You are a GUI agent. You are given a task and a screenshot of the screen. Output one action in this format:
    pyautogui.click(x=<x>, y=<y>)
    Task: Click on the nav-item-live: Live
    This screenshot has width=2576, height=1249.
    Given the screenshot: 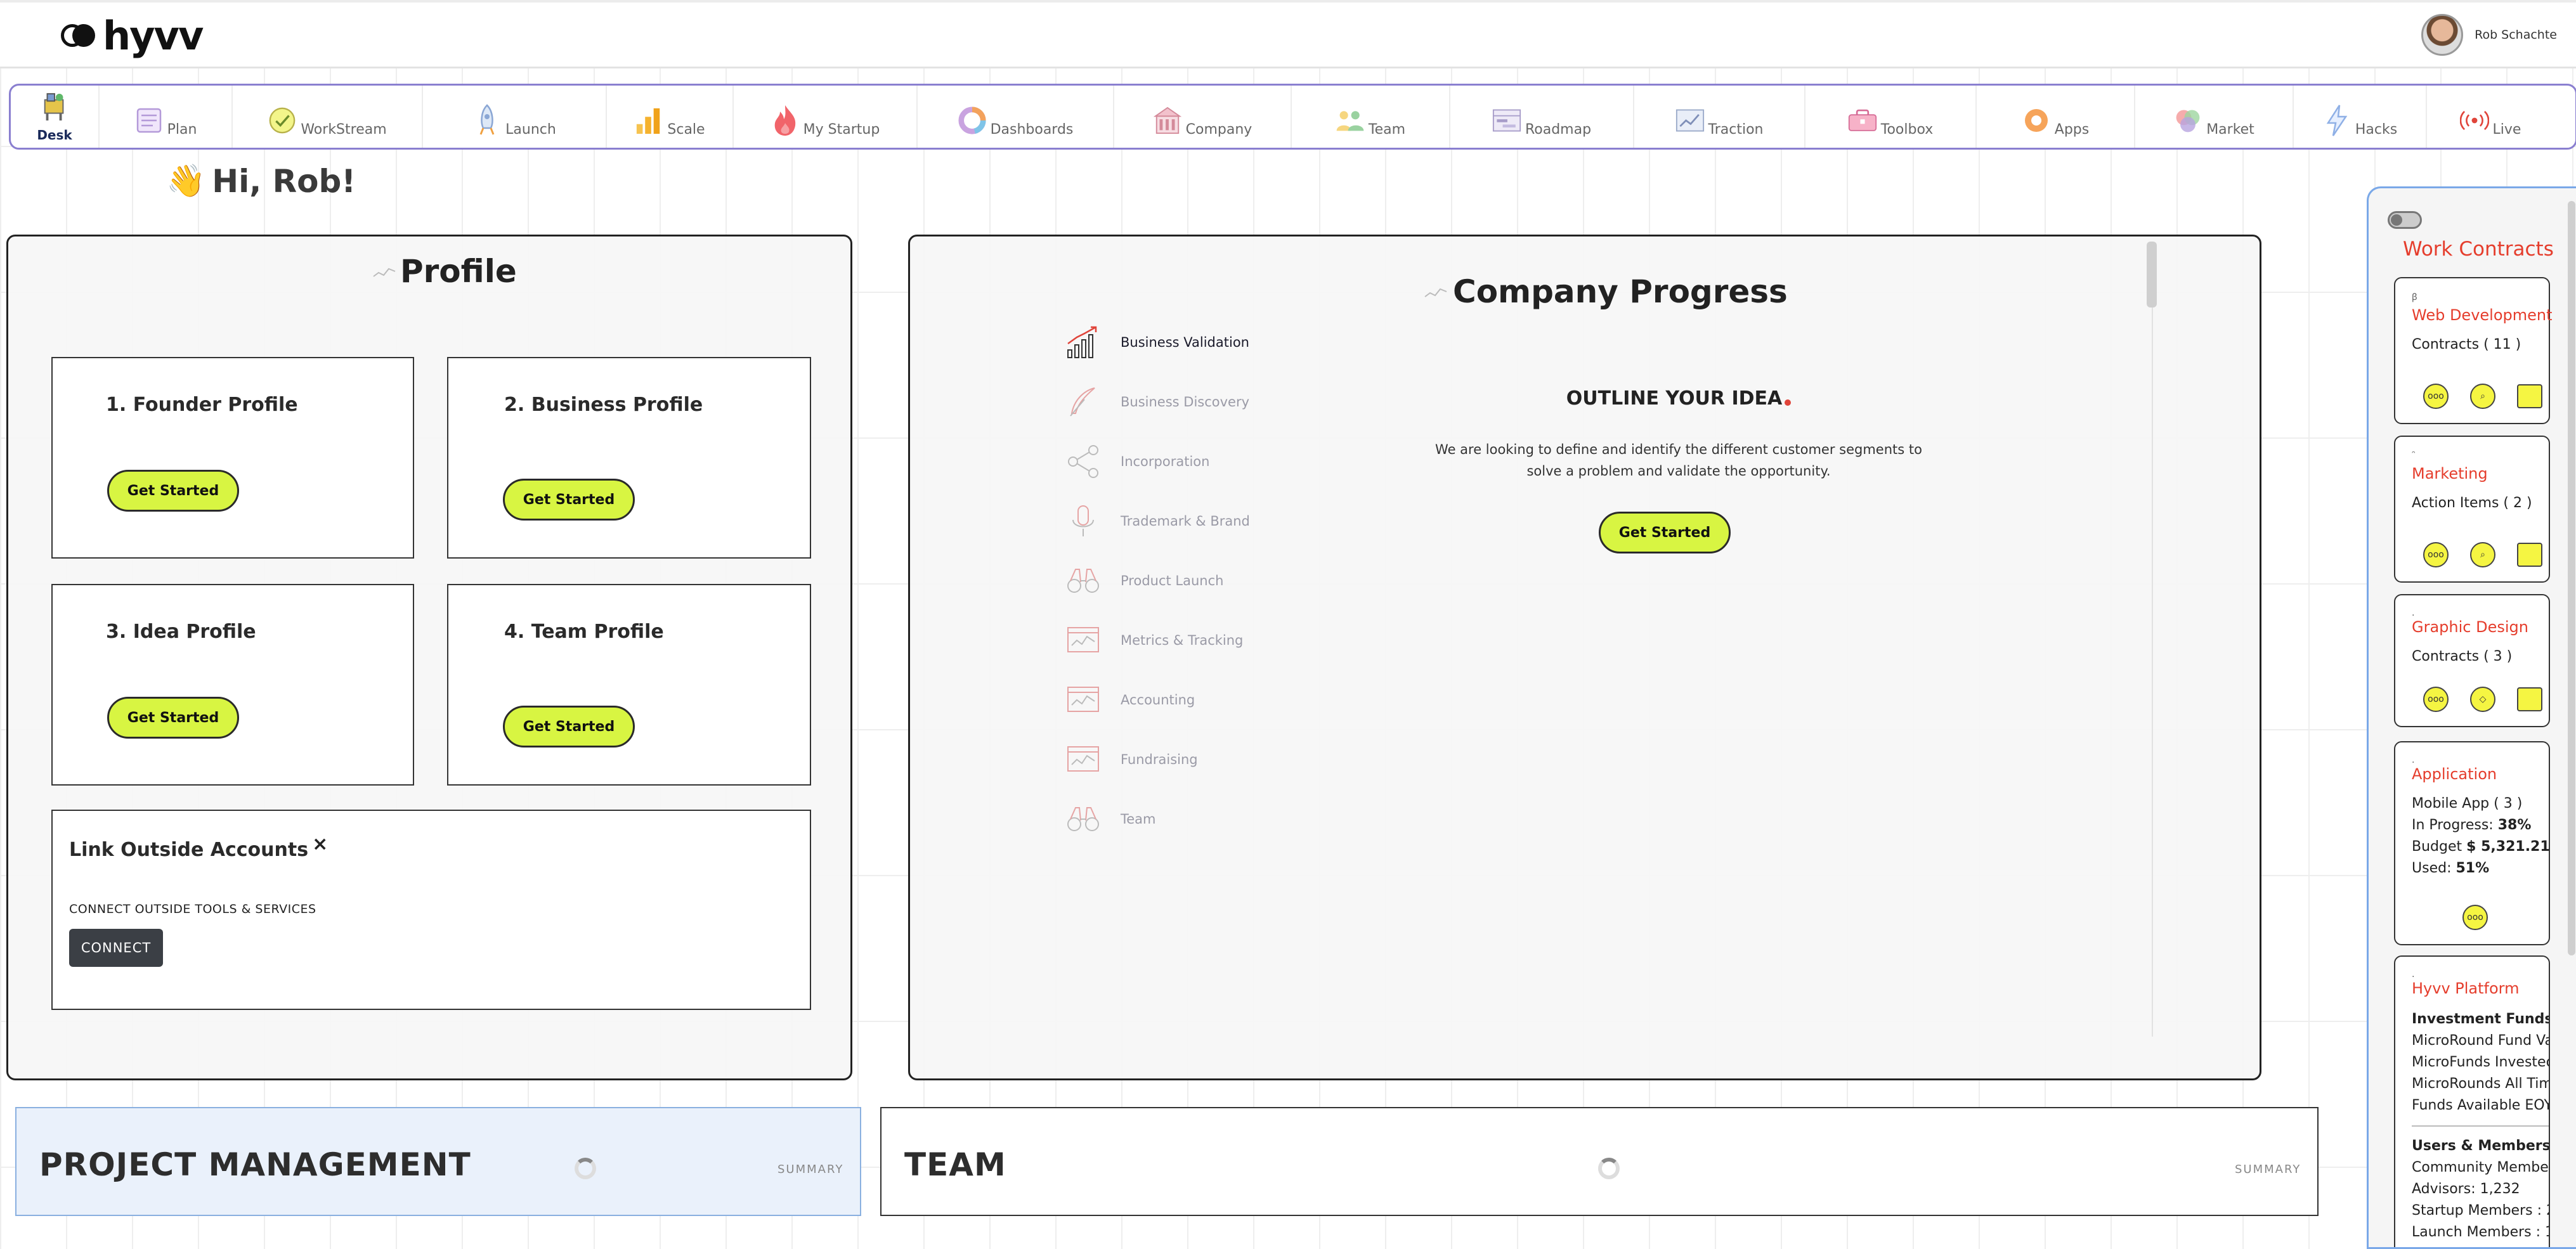 What is the action you would take?
    pyautogui.click(x=2490, y=117)
    